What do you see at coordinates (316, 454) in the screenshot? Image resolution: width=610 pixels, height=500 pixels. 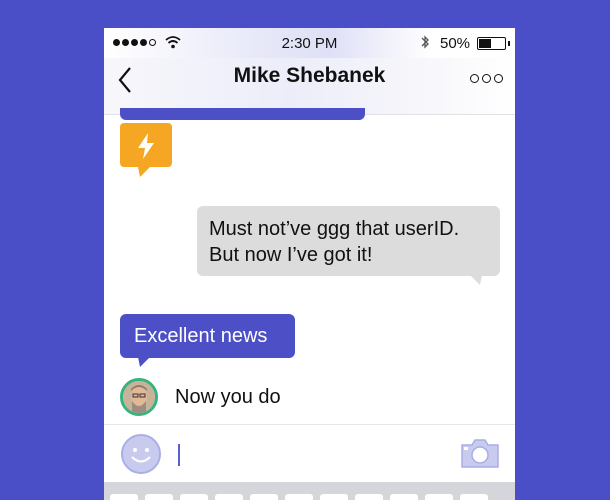 I see `message-input` at bounding box center [316, 454].